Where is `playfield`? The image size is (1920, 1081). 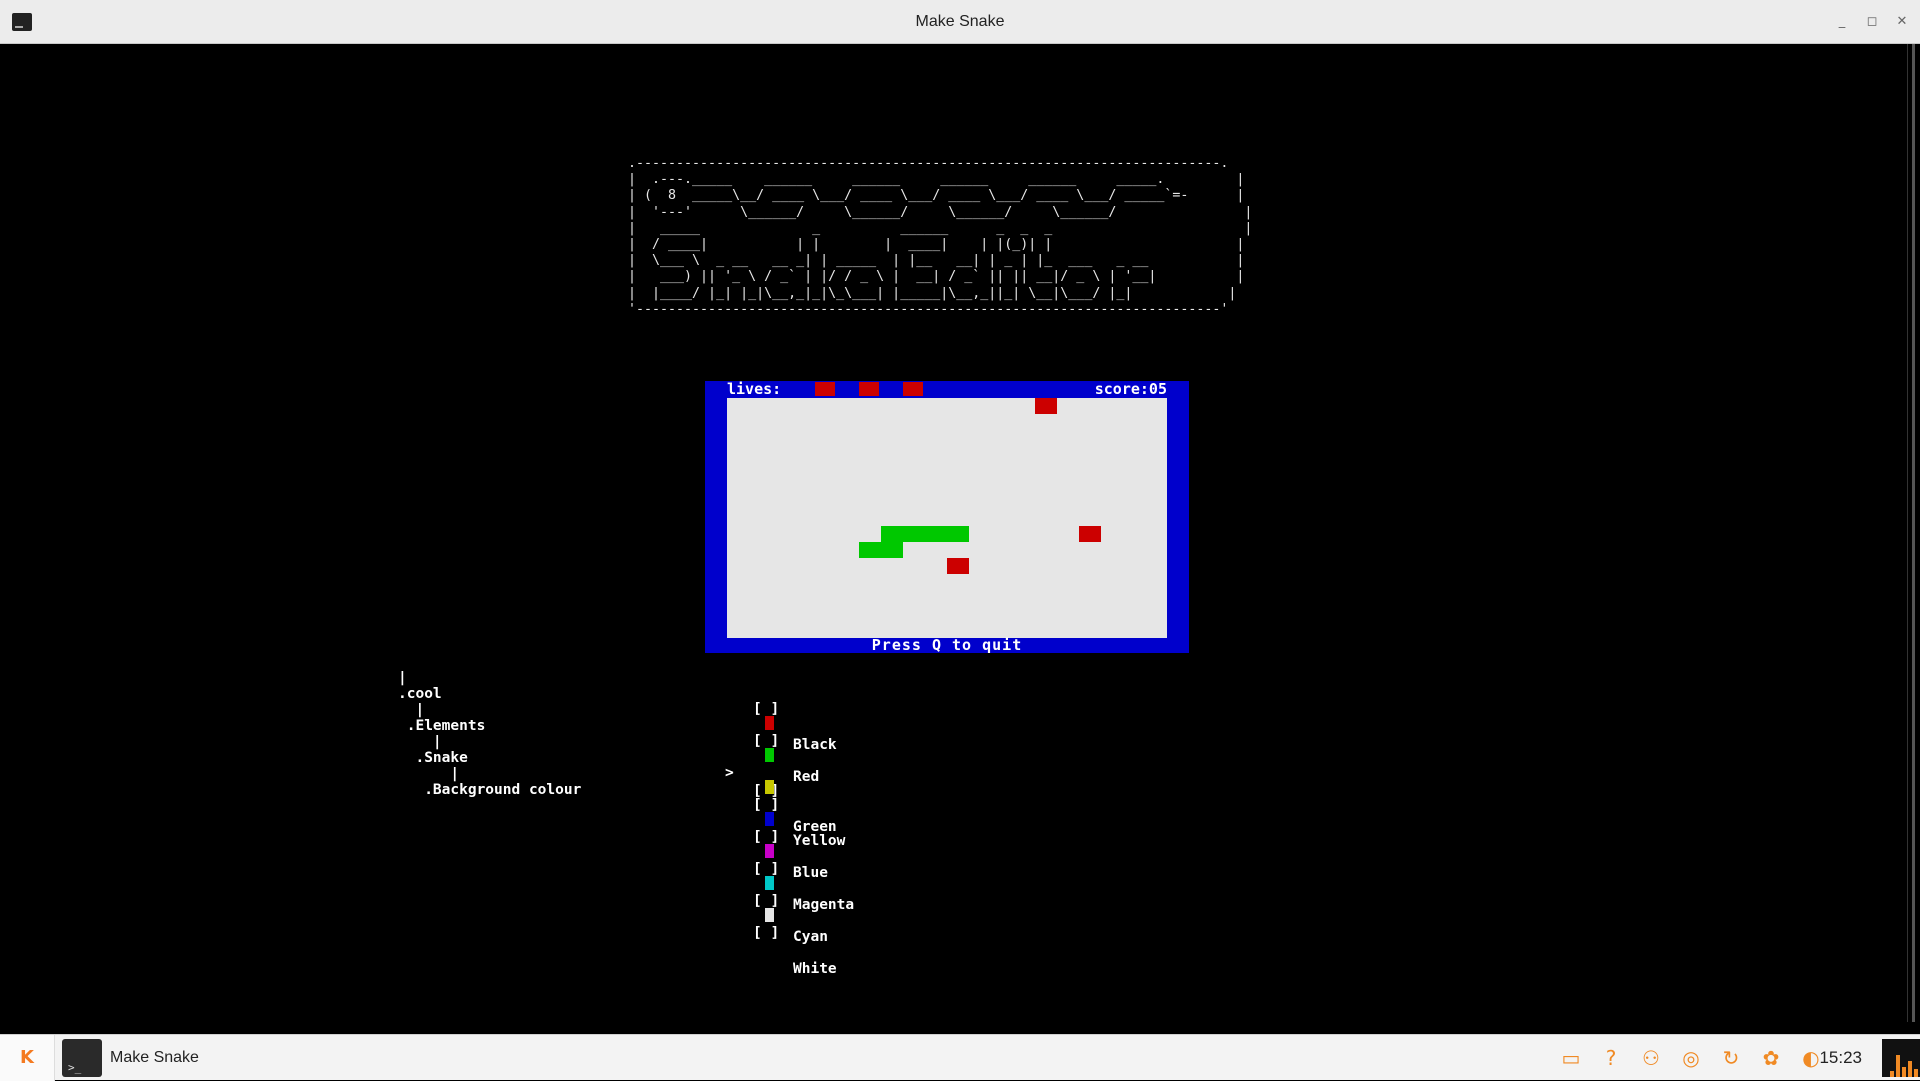 playfield is located at coordinates (947, 518).